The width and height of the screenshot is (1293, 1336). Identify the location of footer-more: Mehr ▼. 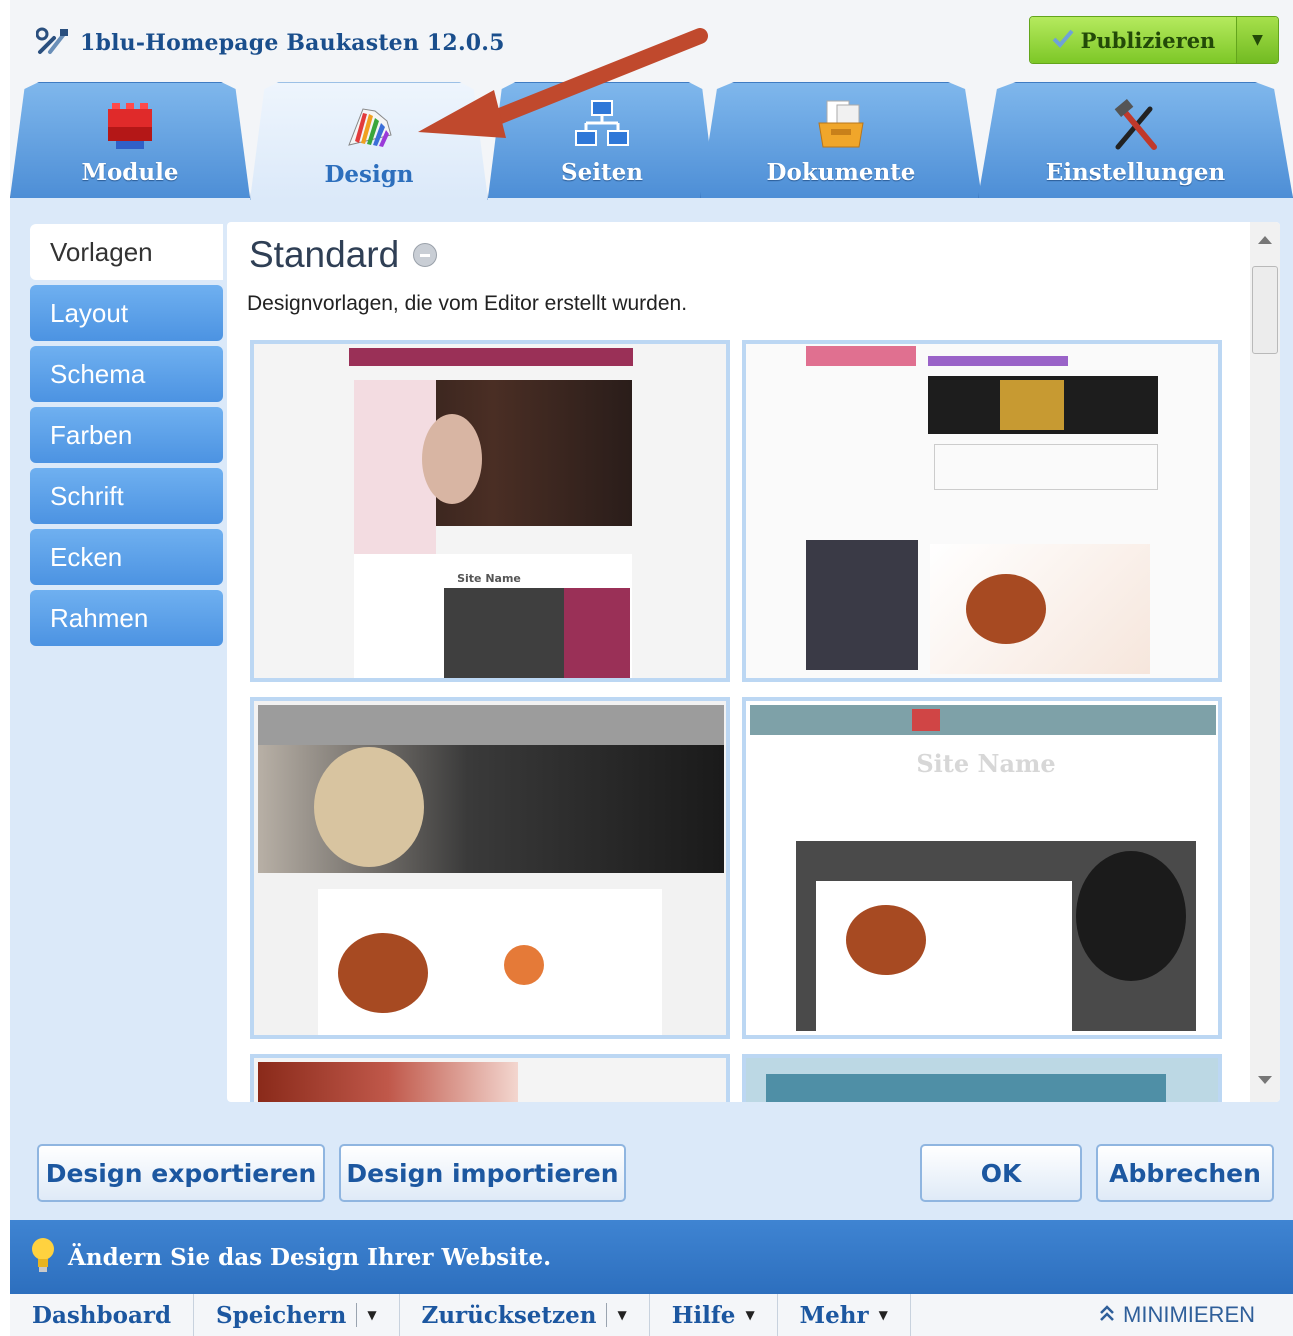
(844, 1315).